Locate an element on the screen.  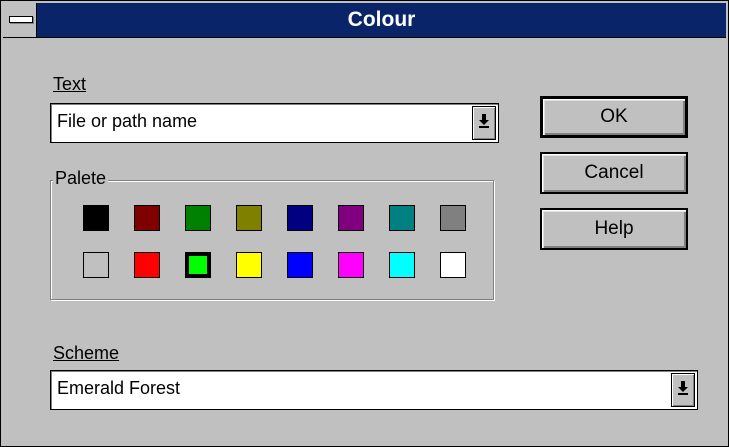
cancel-button: Cancel is located at coordinates (614, 173).